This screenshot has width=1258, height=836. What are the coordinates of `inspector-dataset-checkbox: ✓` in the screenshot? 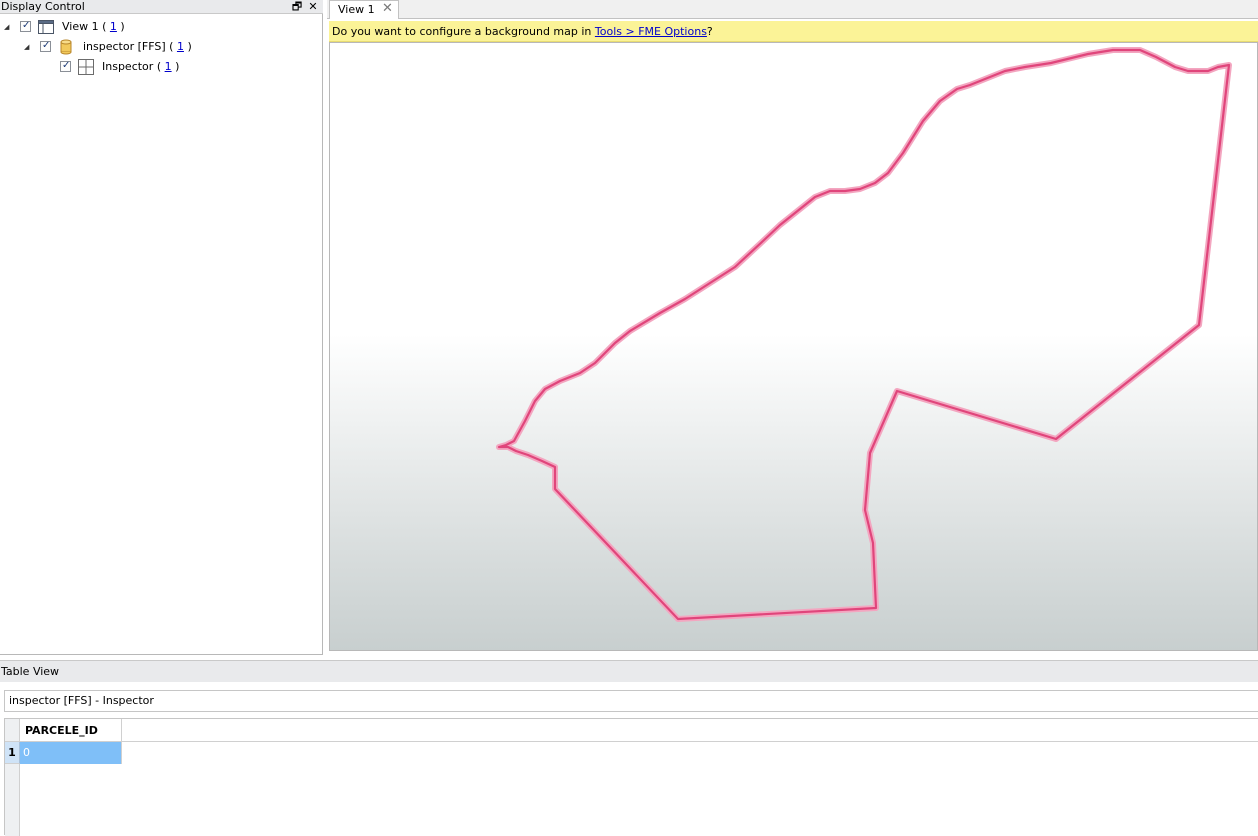 It's located at (45, 46).